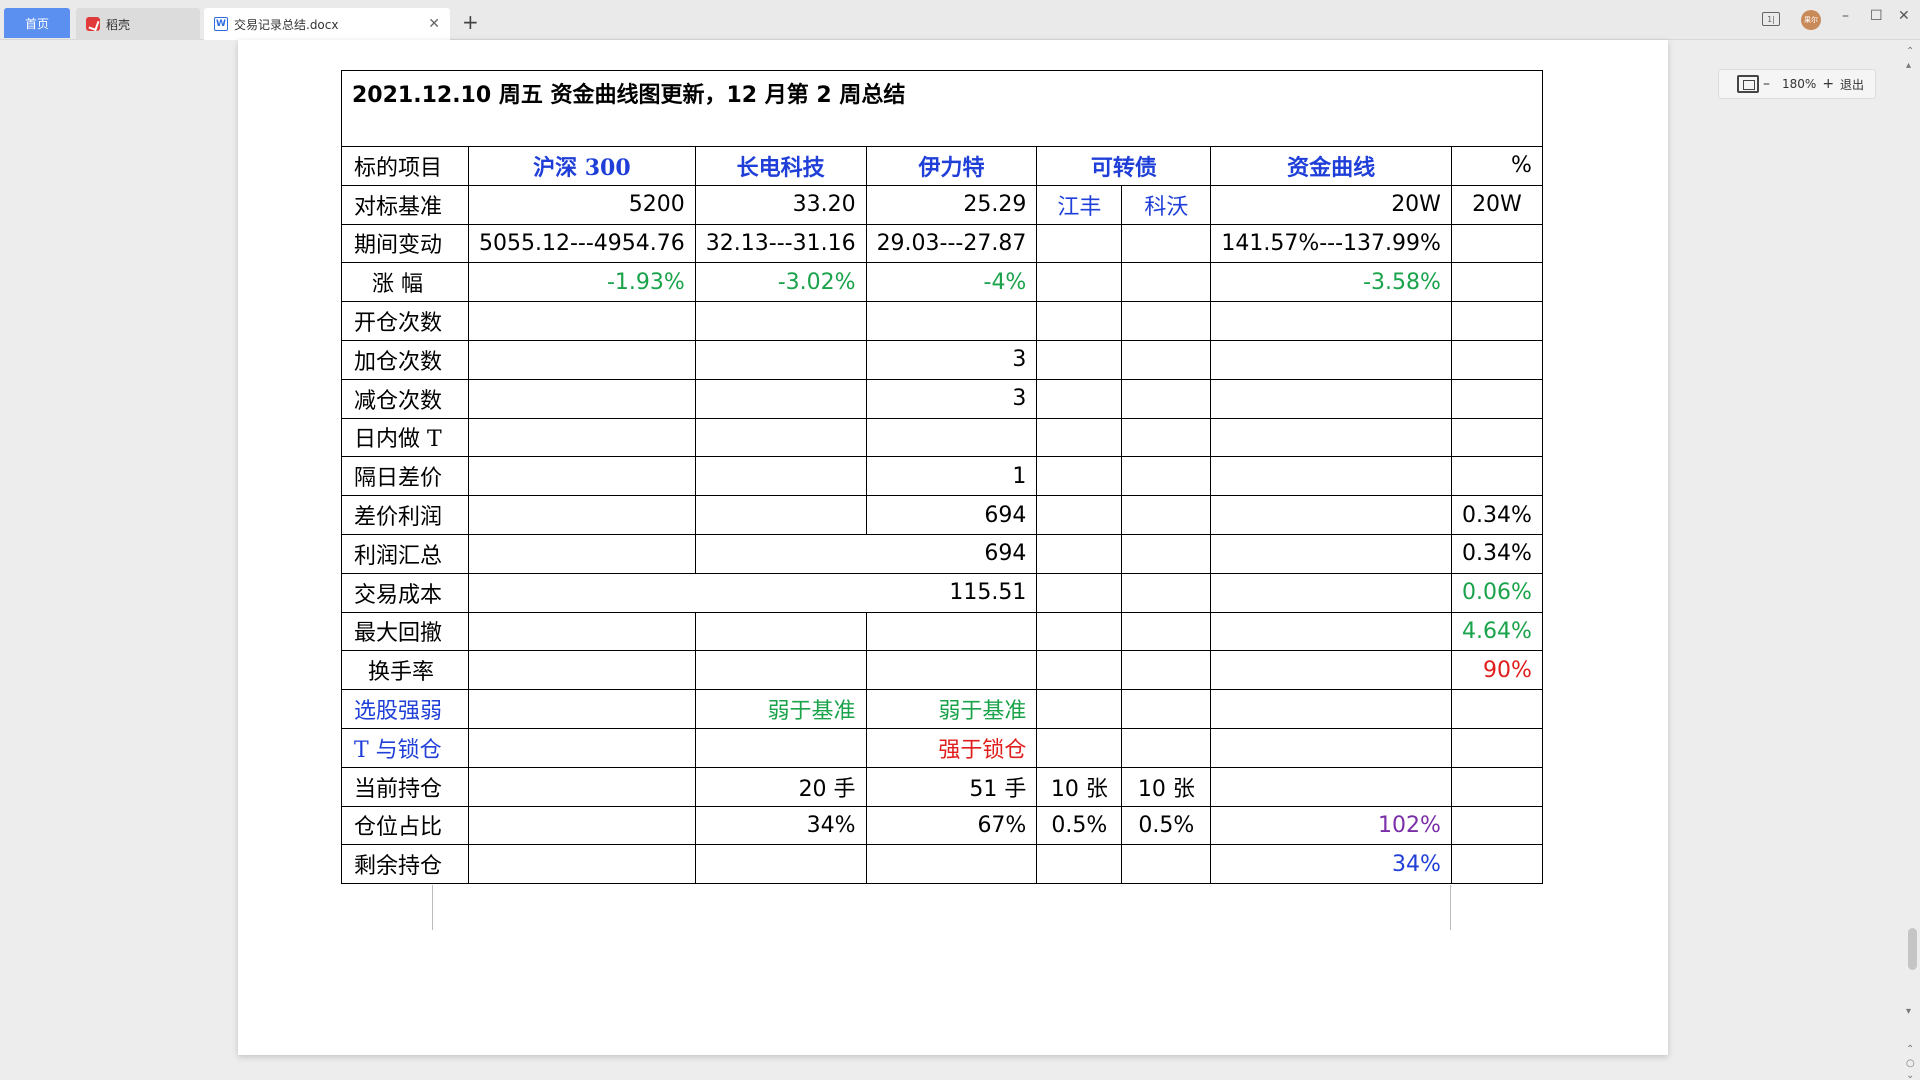 Image resolution: width=1920 pixels, height=1080 pixels. Describe the element at coordinates (951, 282) in the screenshot. I see `cell-ylt: -4%` at that location.